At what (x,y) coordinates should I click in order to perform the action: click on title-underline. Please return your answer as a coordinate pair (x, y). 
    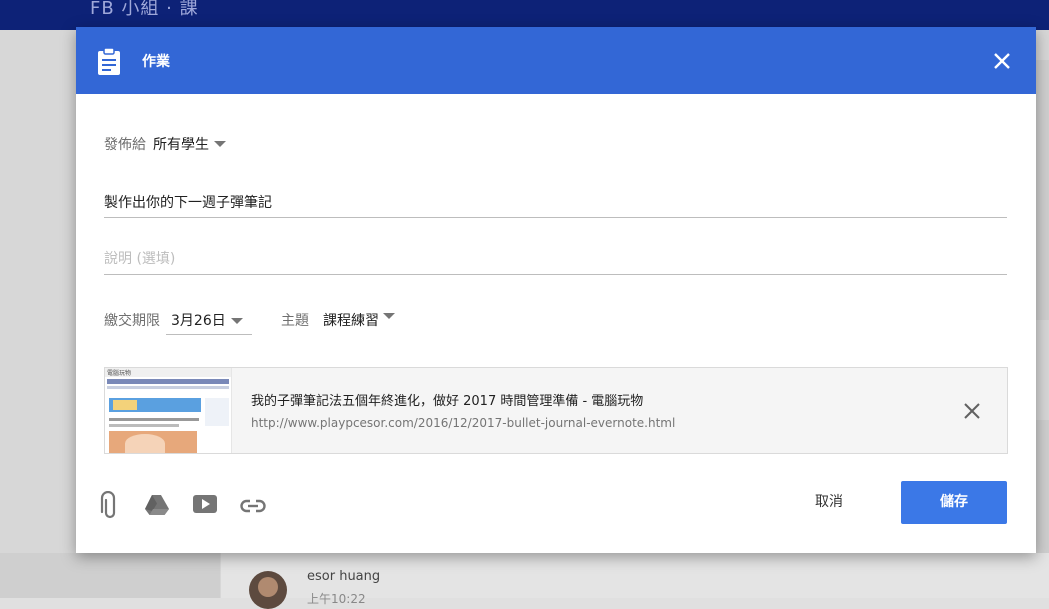
    Looking at the image, I should click on (555, 217).